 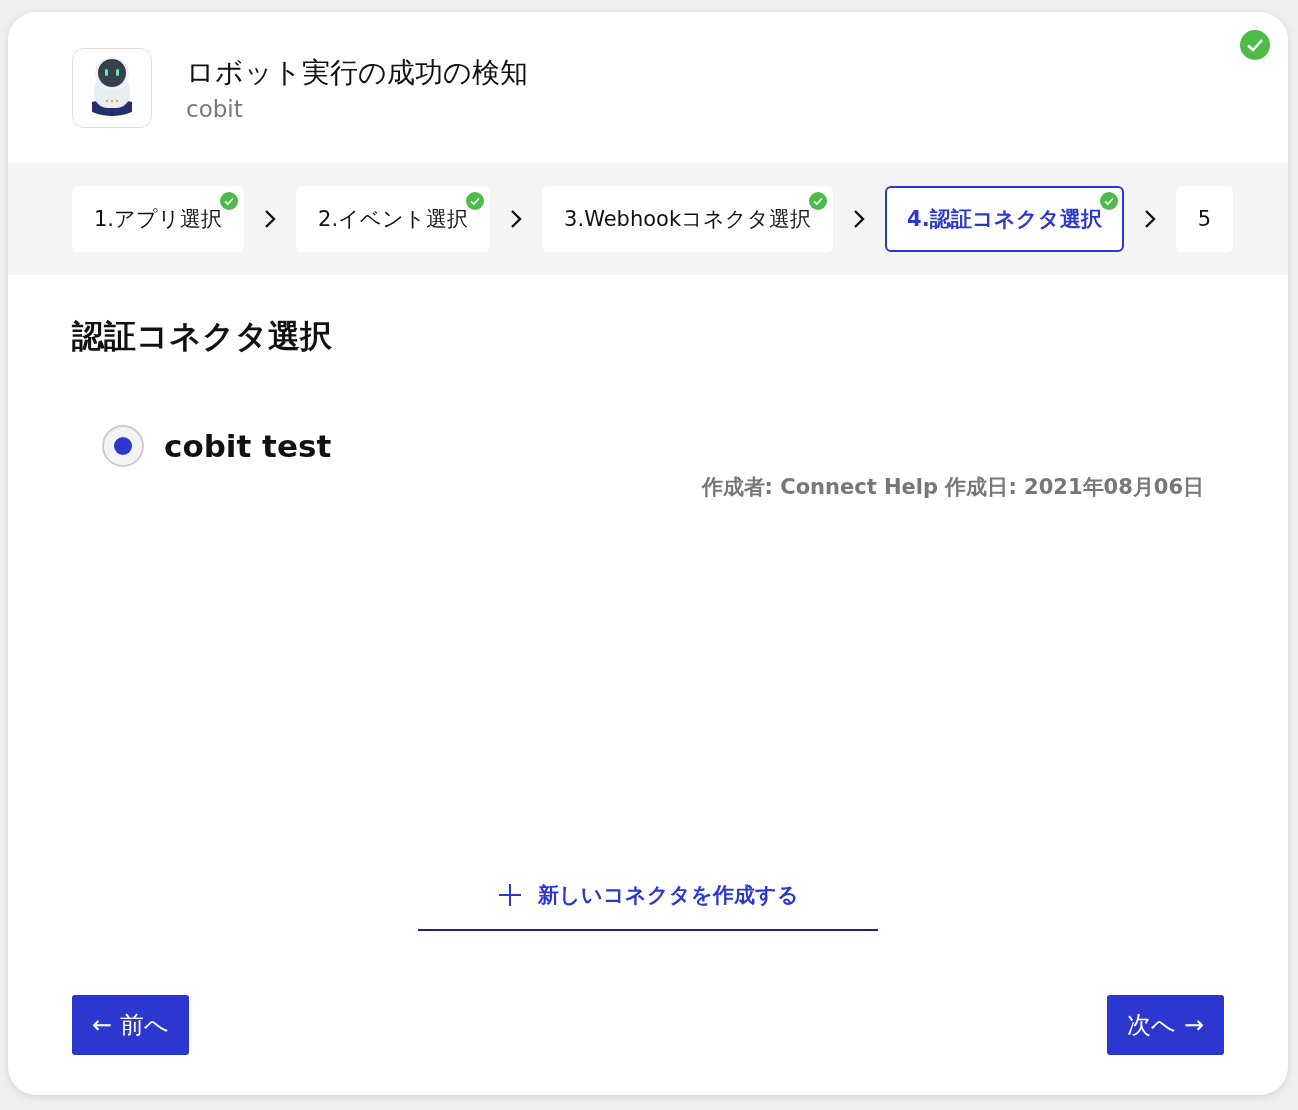 What do you see at coordinates (158, 219) in the screenshot?
I see `step-tab: 1.アプリ選択` at bounding box center [158, 219].